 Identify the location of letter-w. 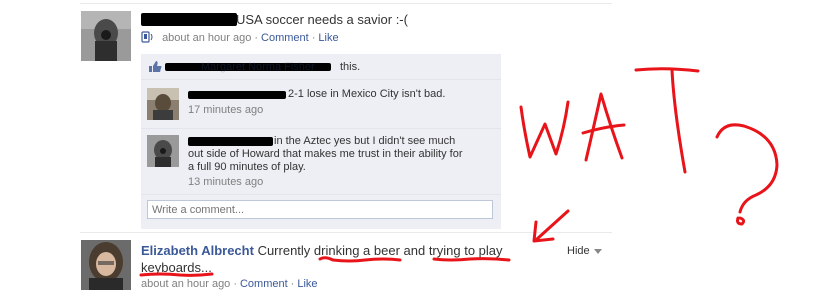
(544, 129).